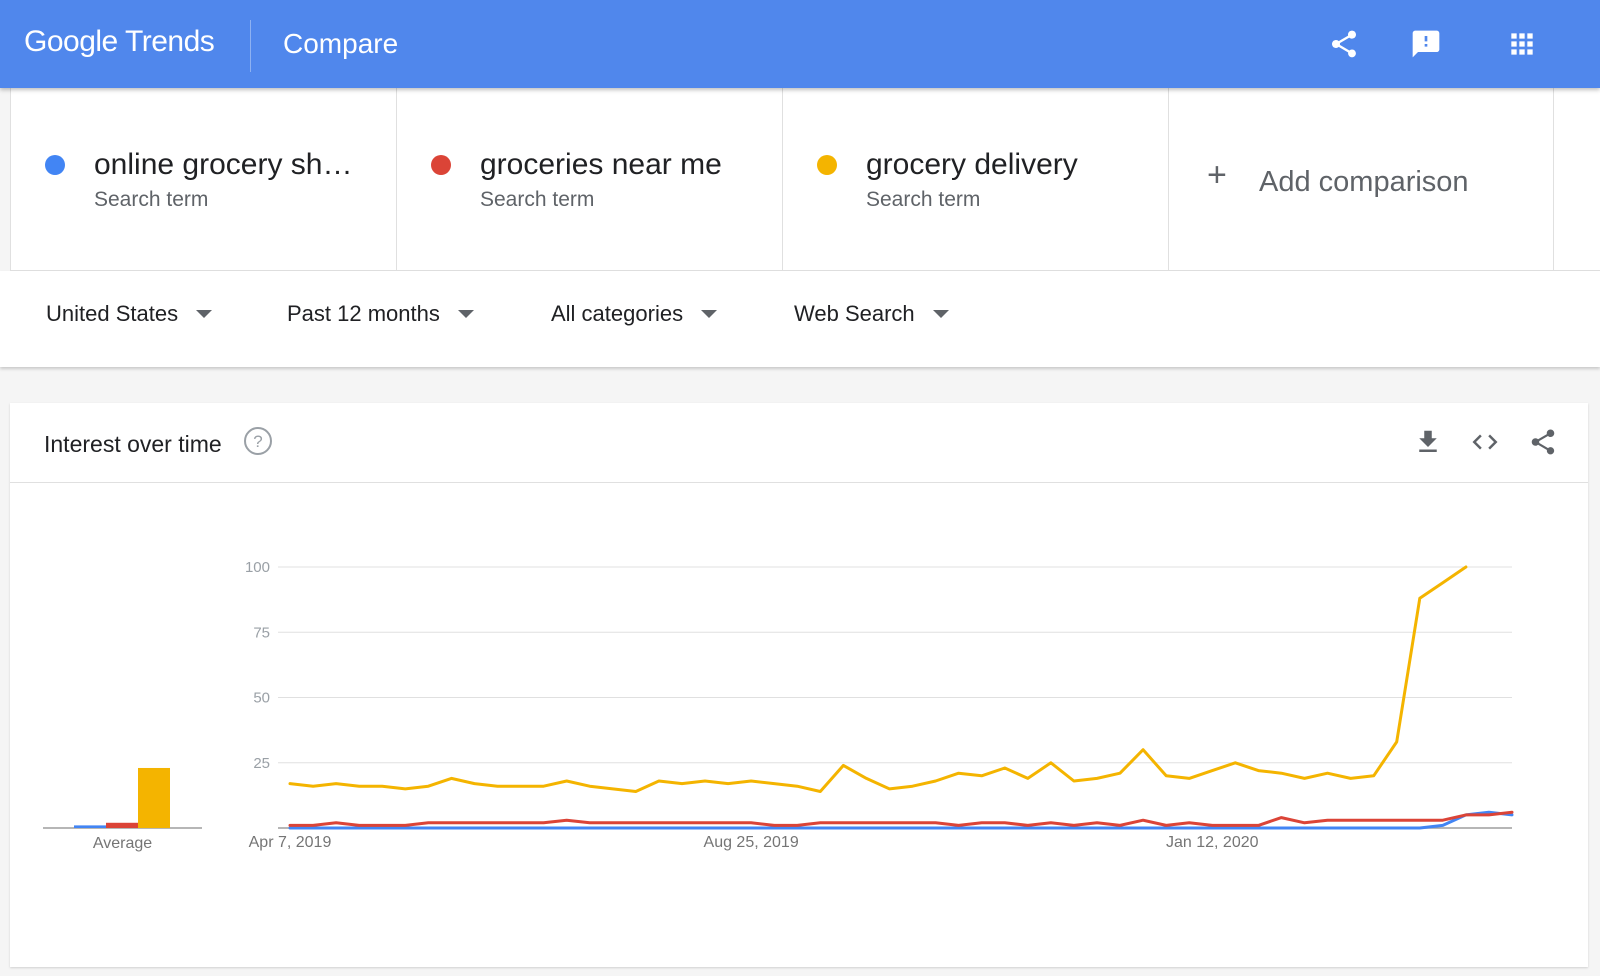 The height and width of the screenshot is (976, 1600). I want to click on add-comparison-label: Add comparison, so click(1364, 182).